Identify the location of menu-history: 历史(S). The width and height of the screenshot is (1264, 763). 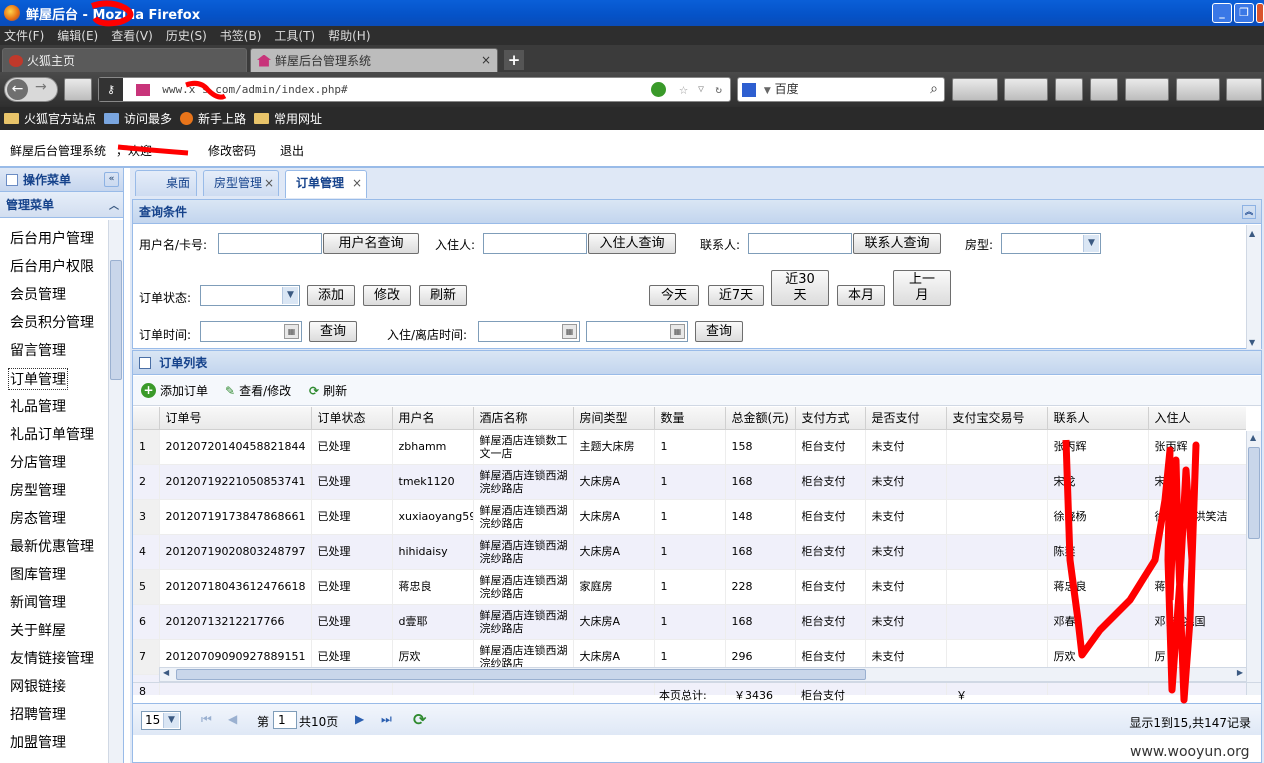
(186, 35).